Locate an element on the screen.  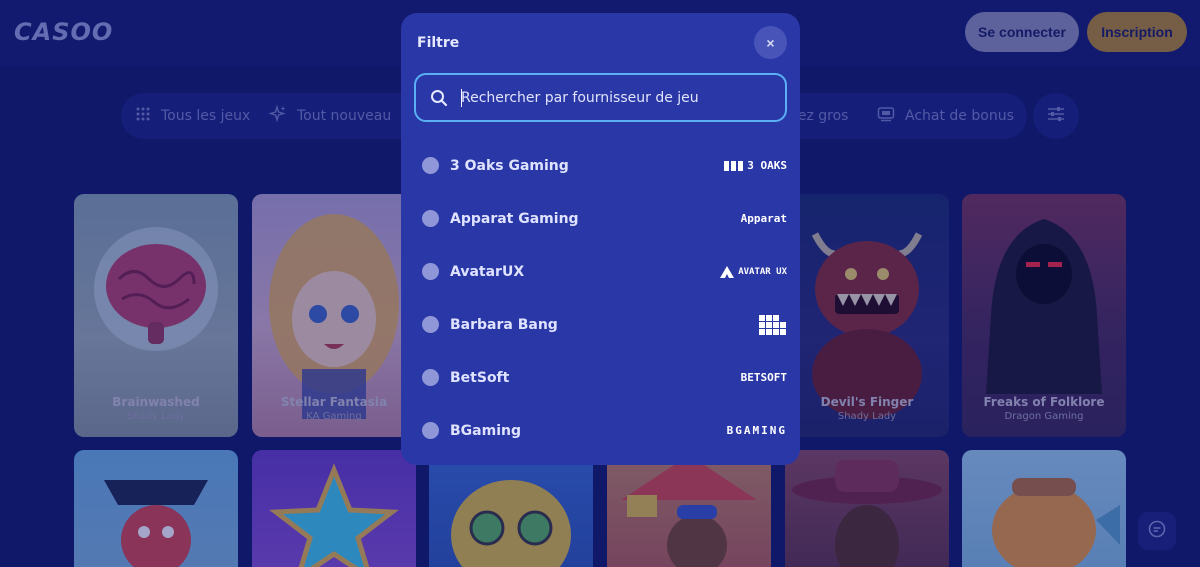
provider-logo-betsoft: BETSOFT is located at coordinates (764, 377).